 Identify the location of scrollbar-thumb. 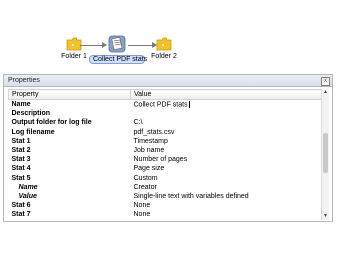
(325, 153).